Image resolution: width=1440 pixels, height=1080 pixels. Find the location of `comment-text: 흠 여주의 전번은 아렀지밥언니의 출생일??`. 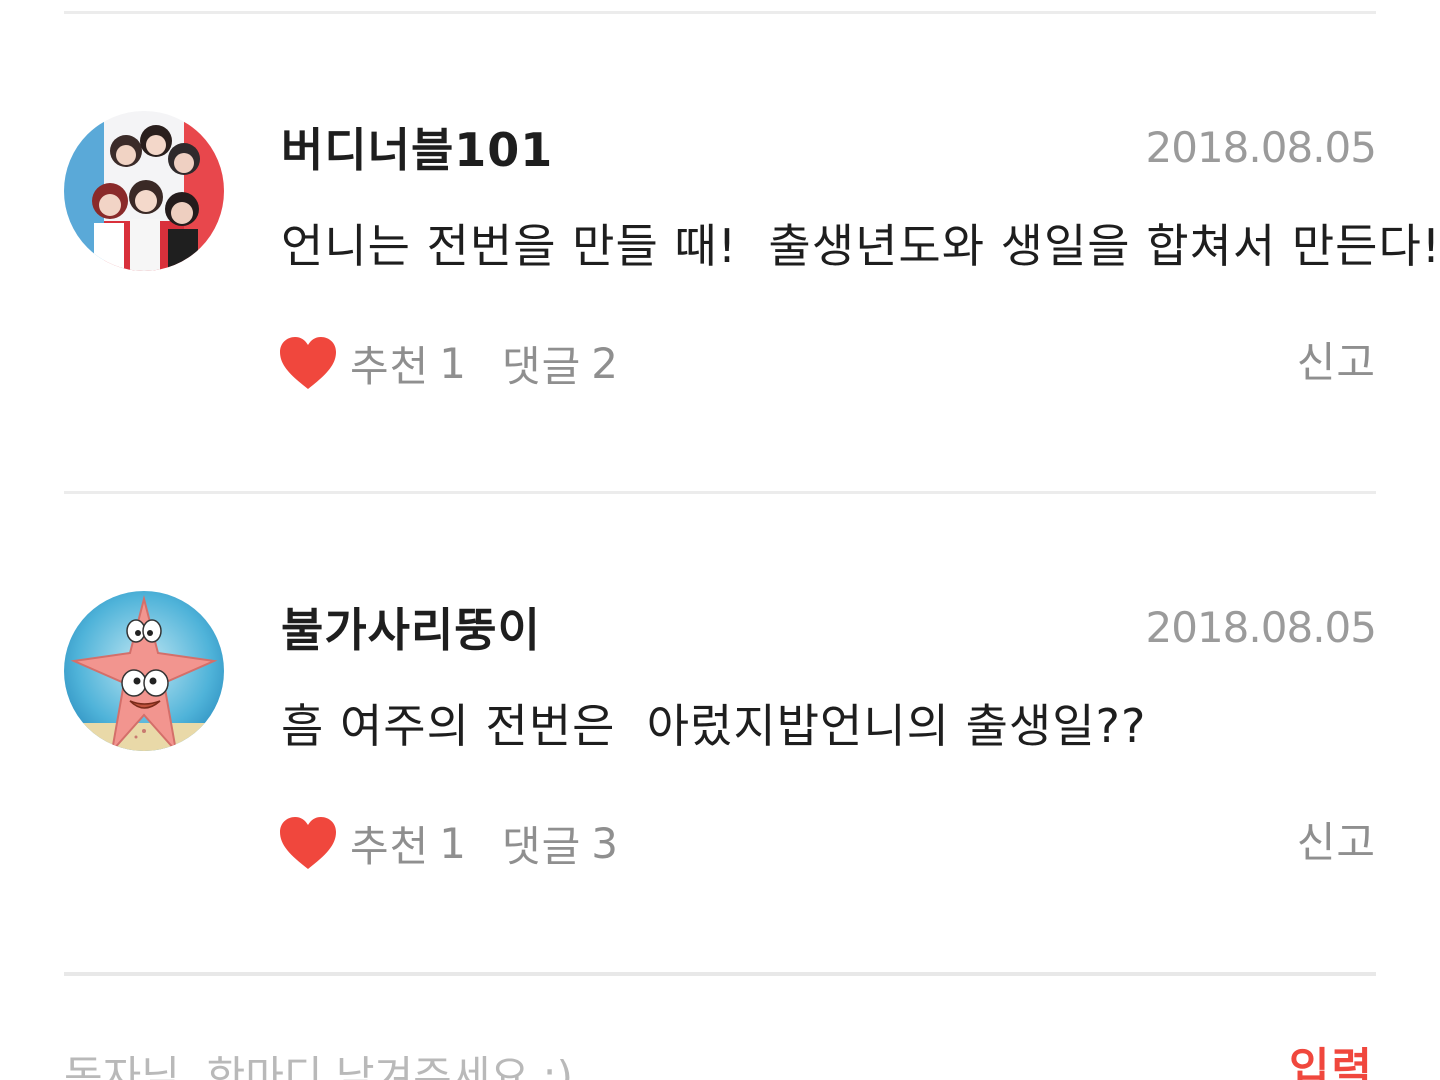

comment-text: 흠 여주의 전번은 아렀지밥언니의 출생일?? is located at coordinates (714, 726).